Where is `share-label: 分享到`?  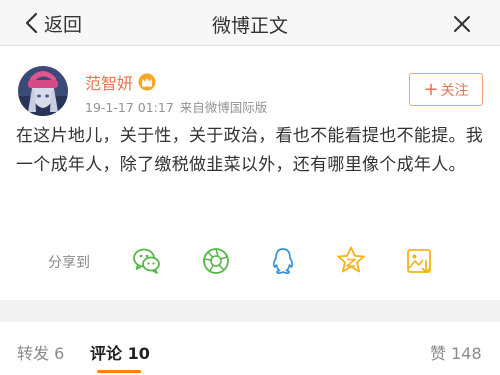 share-label: 分享到 is located at coordinates (69, 263).